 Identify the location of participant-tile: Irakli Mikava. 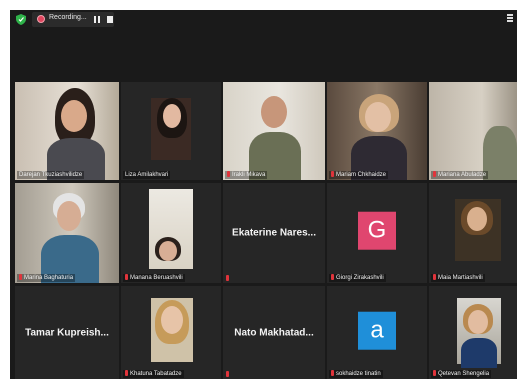
(274, 131).